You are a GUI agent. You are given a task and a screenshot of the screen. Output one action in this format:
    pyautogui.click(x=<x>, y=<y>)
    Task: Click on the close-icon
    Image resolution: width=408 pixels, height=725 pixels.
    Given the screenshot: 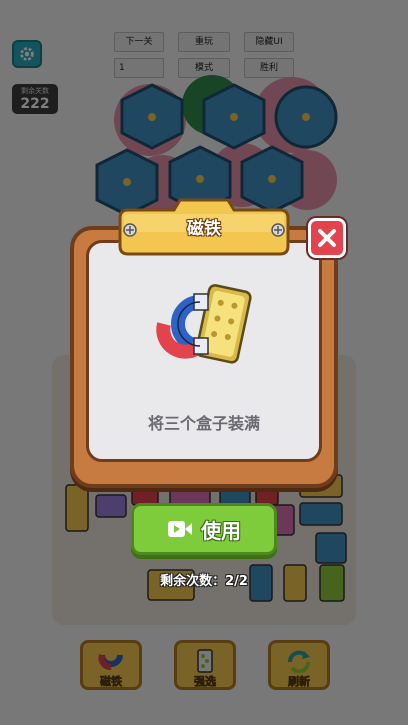 What is the action you would take?
    pyautogui.click(x=327, y=238)
    